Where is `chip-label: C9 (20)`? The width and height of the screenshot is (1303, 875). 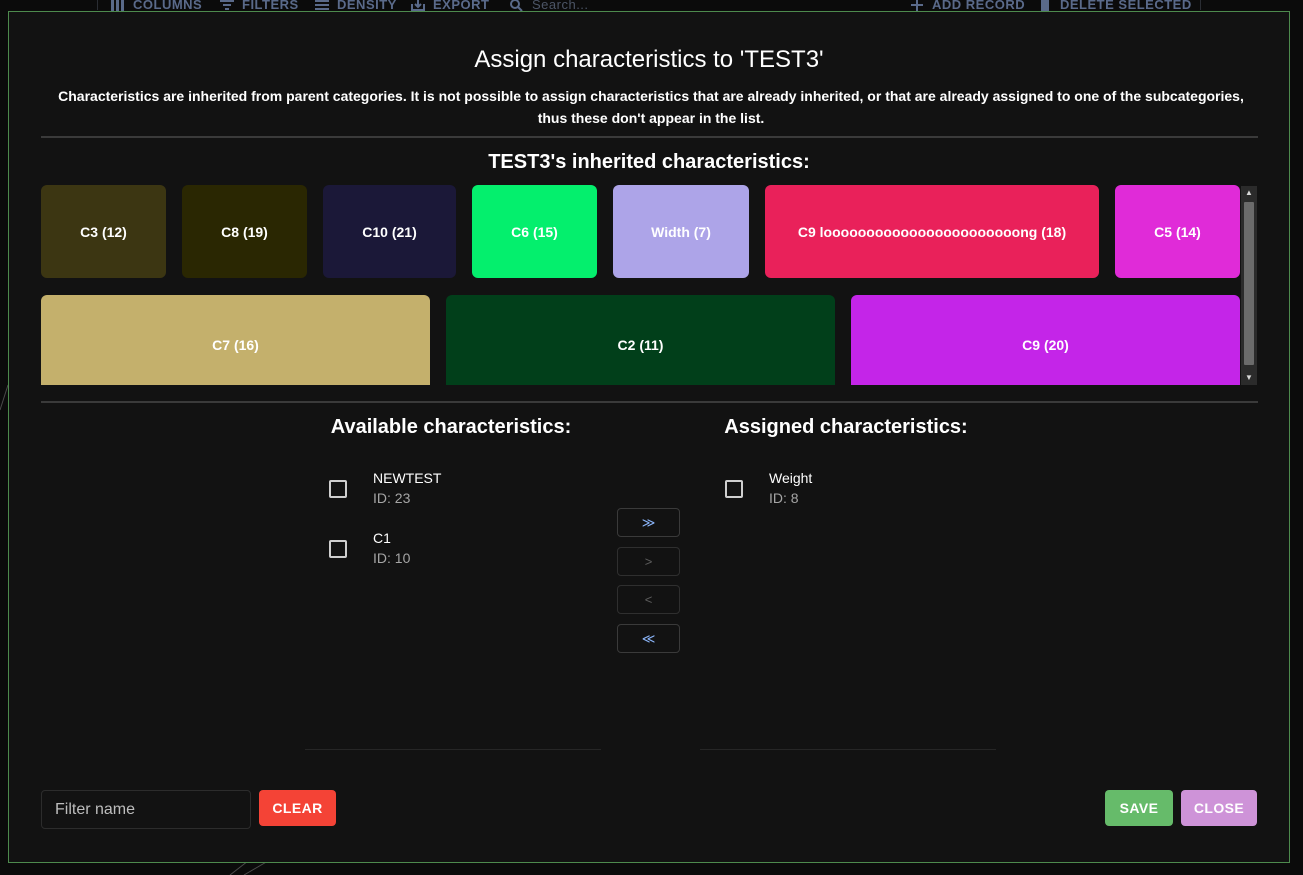
chip-label: C9 (20) is located at coordinates (1045, 345).